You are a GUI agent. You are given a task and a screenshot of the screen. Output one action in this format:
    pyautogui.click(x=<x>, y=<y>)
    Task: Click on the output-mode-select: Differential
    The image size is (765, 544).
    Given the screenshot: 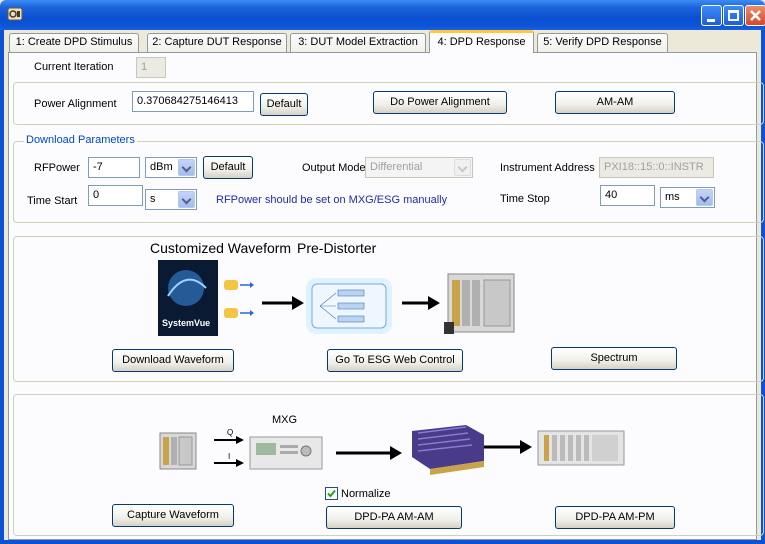 What is the action you would take?
    pyautogui.click(x=419, y=167)
    